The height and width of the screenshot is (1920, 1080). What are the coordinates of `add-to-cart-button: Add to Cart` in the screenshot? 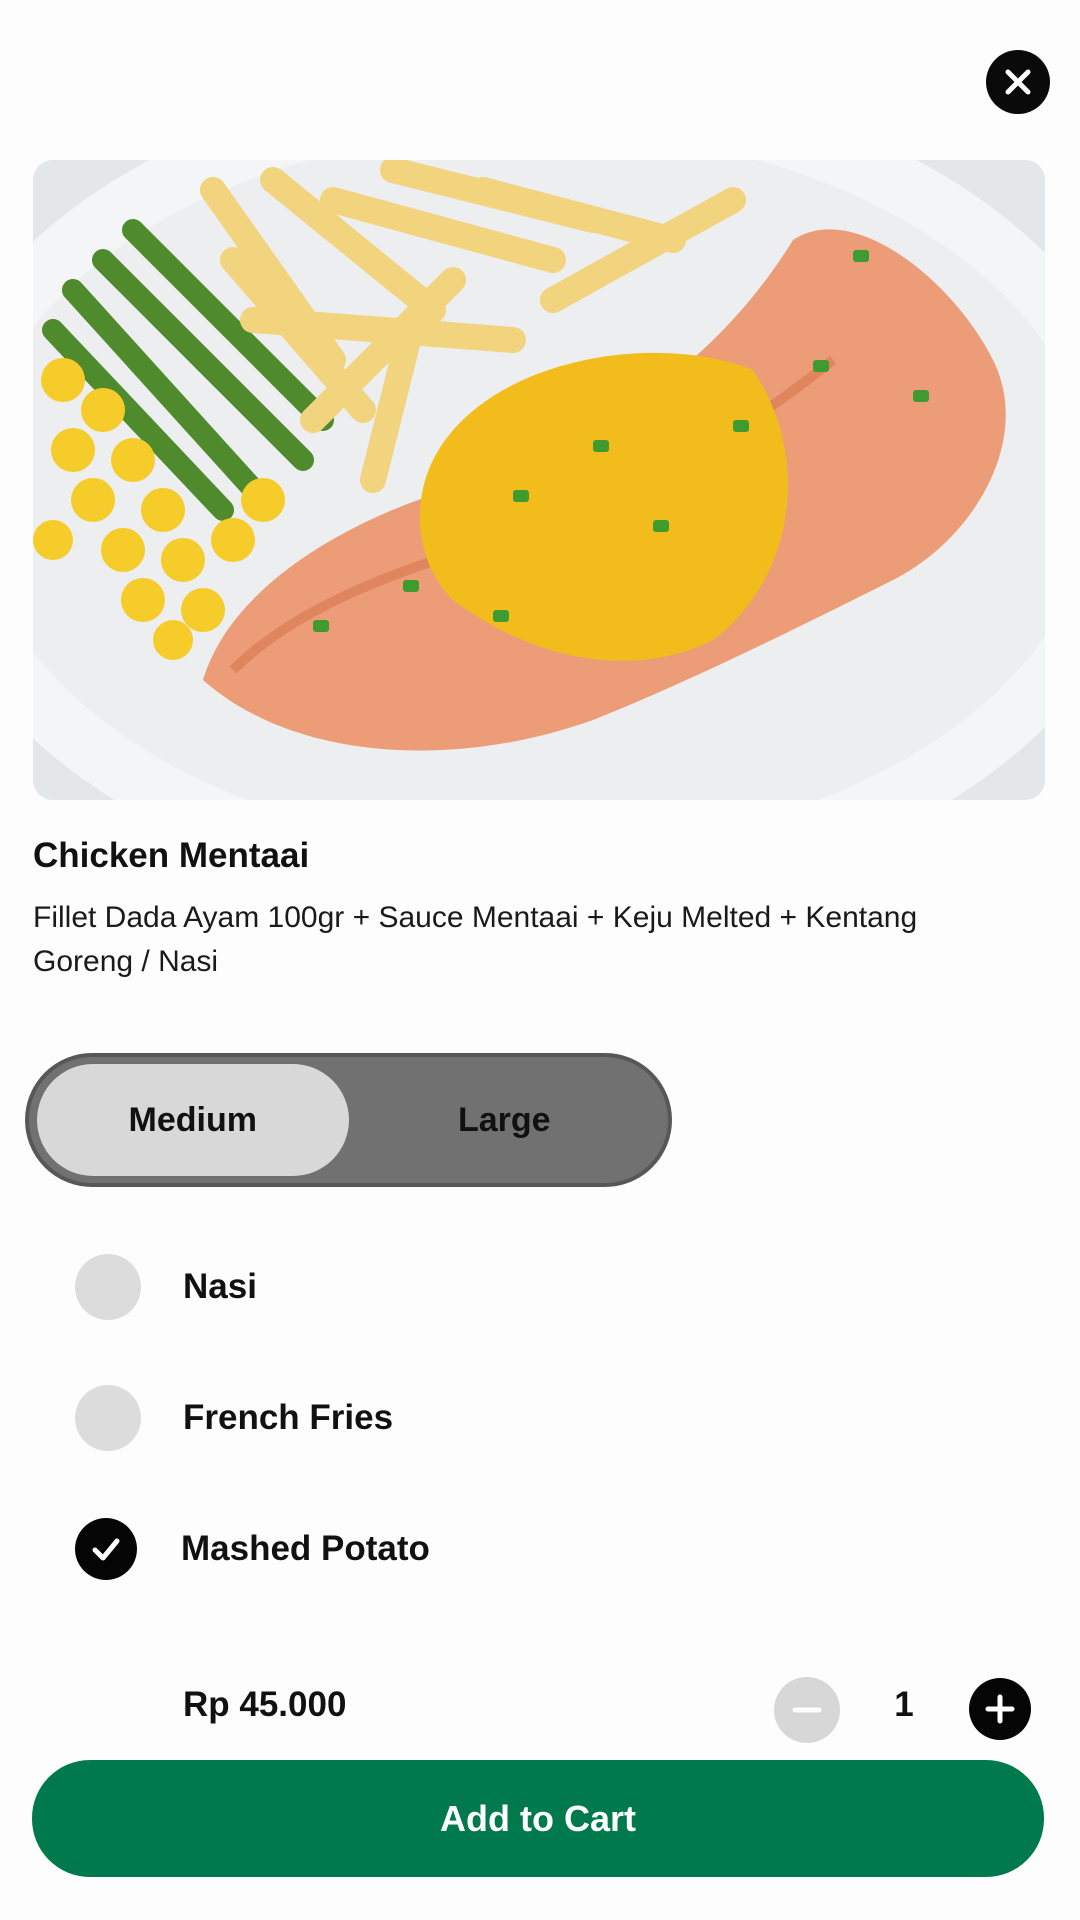 It's located at (538, 1818).